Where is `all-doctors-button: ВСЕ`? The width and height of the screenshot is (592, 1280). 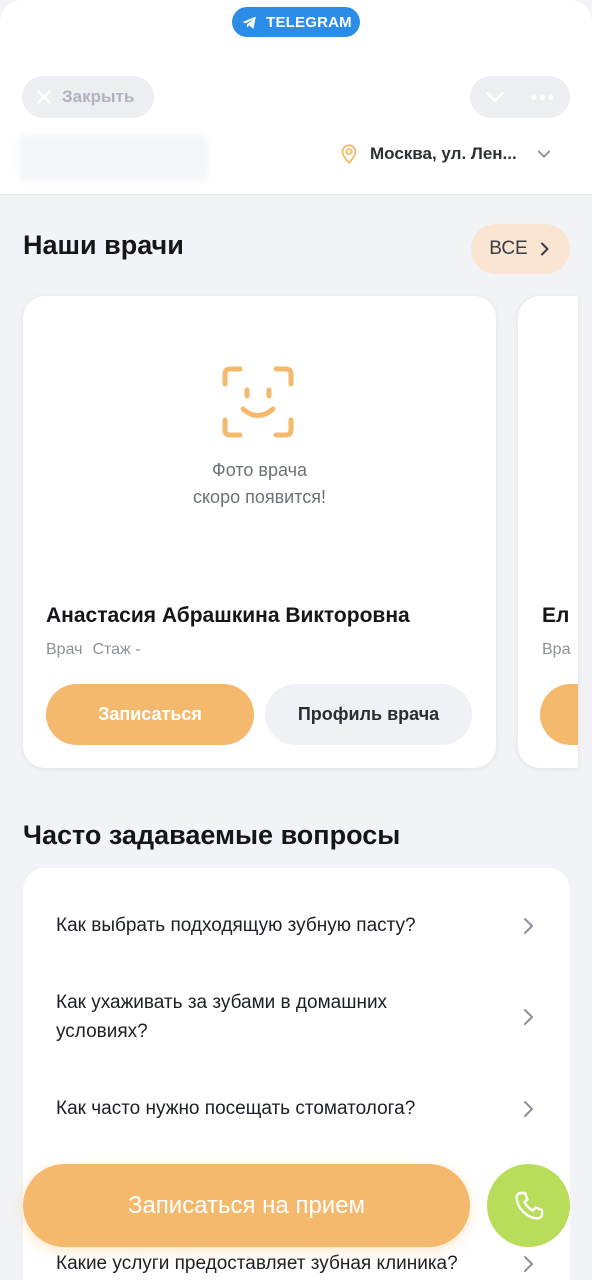 all-doctors-button: ВСЕ is located at coordinates (520, 249).